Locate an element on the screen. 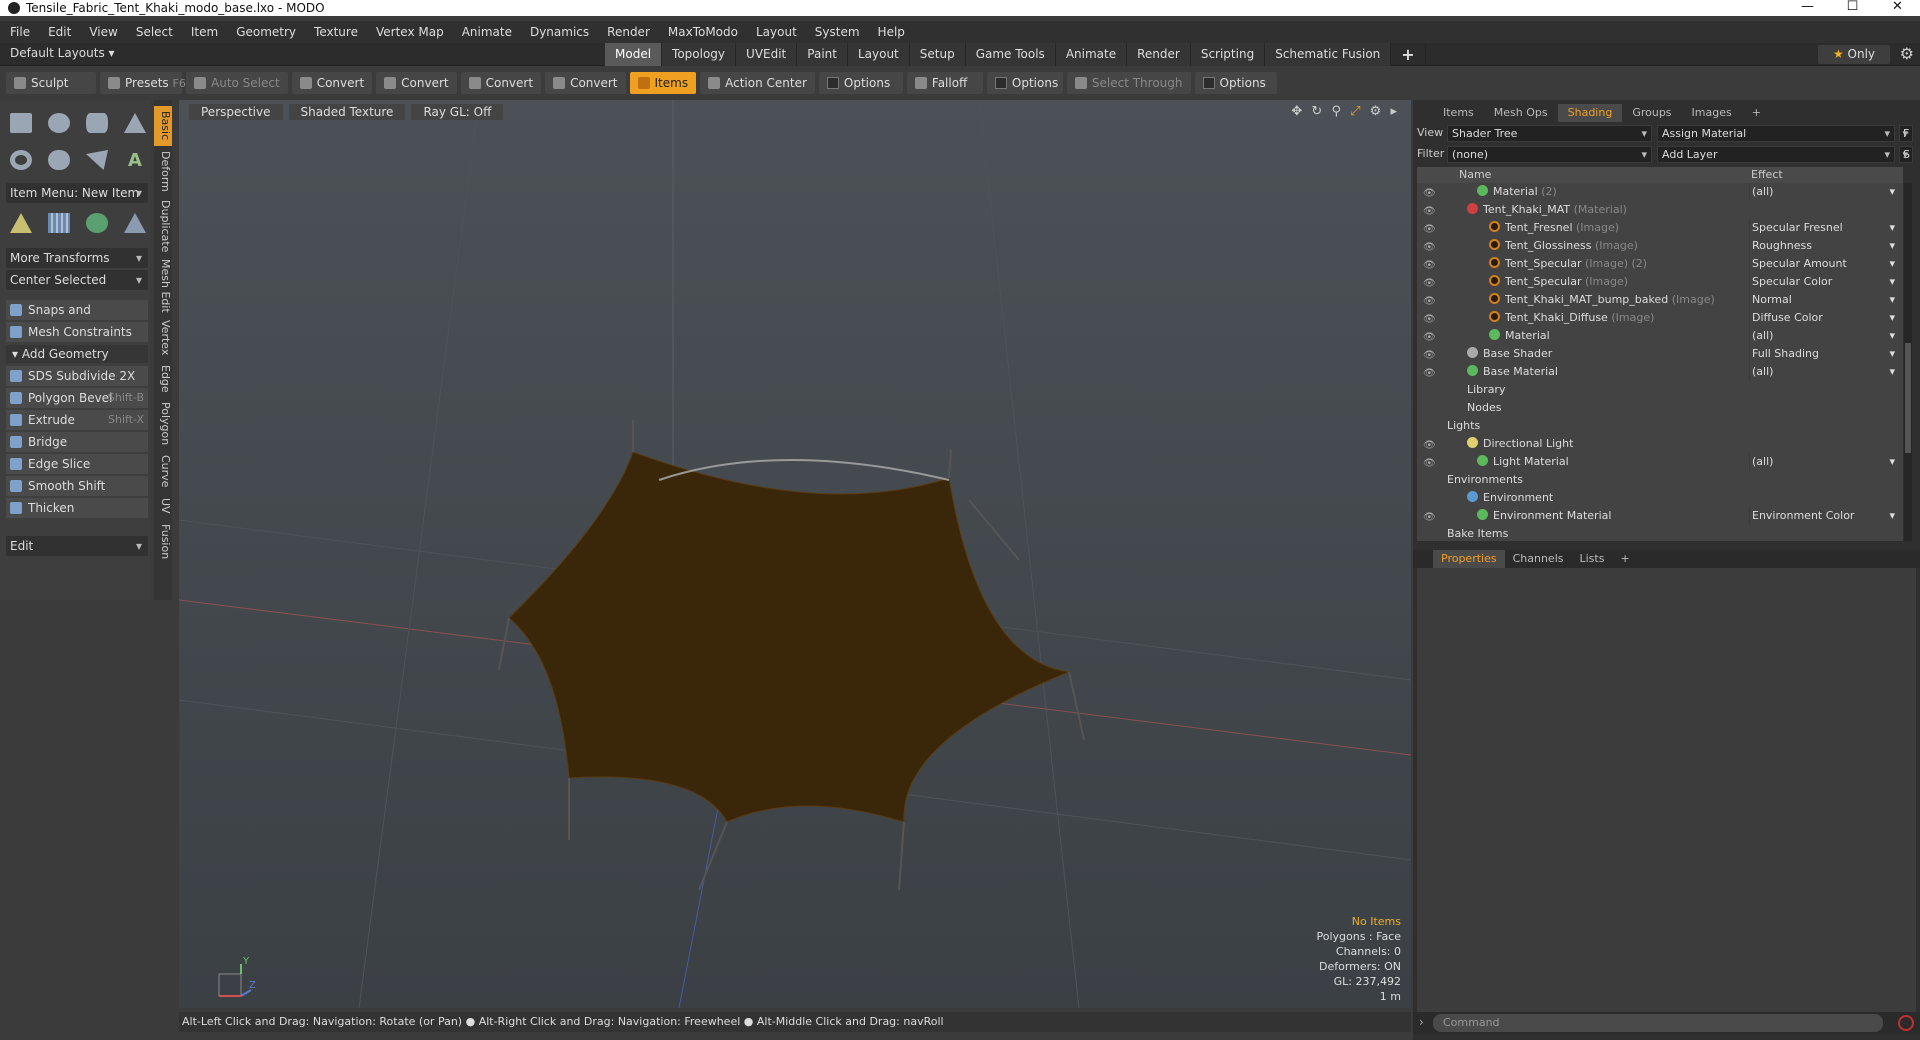  add-properties-tab: + is located at coordinates (1624, 559).